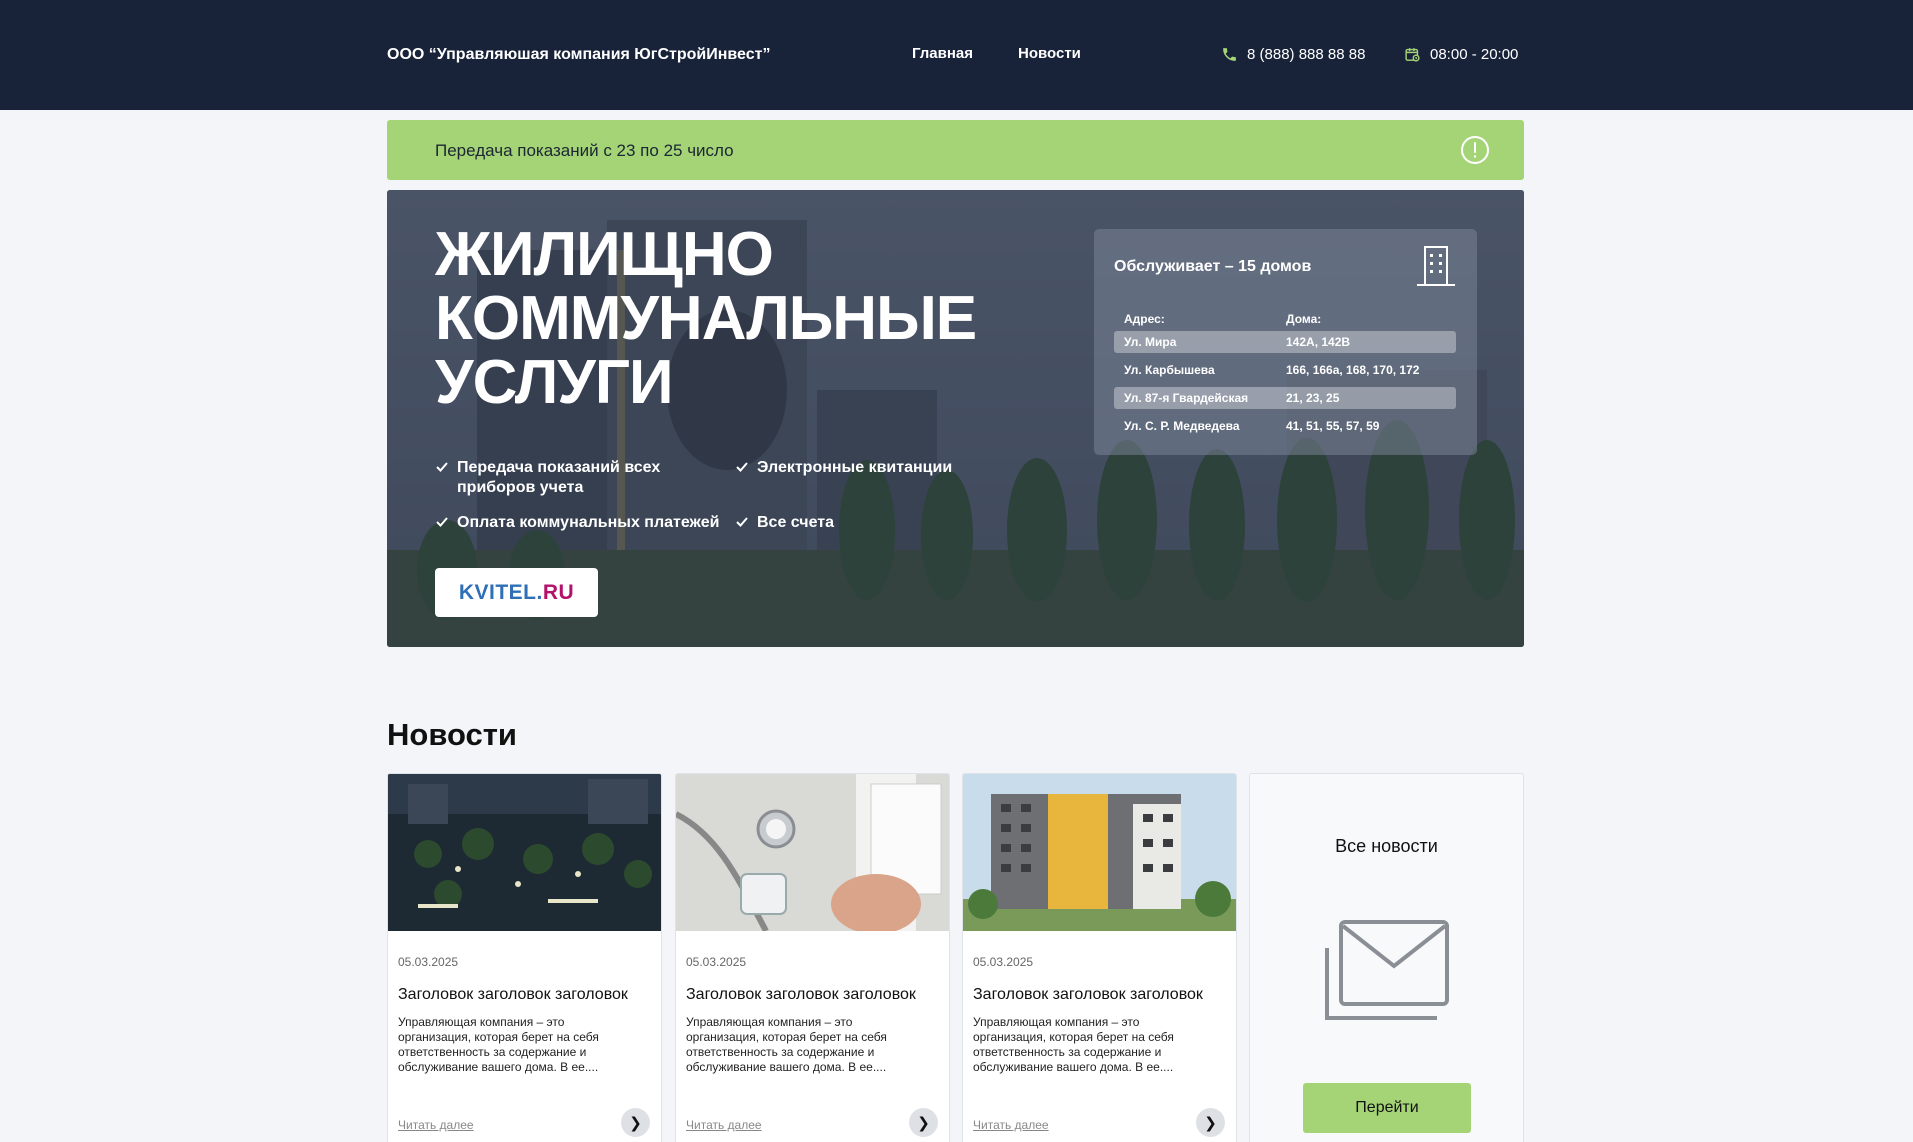 The width and height of the screenshot is (1913, 1142). What do you see at coordinates (1318, 342) in the screenshot?
I see `row-houses: 142А, 142В` at bounding box center [1318, 342].